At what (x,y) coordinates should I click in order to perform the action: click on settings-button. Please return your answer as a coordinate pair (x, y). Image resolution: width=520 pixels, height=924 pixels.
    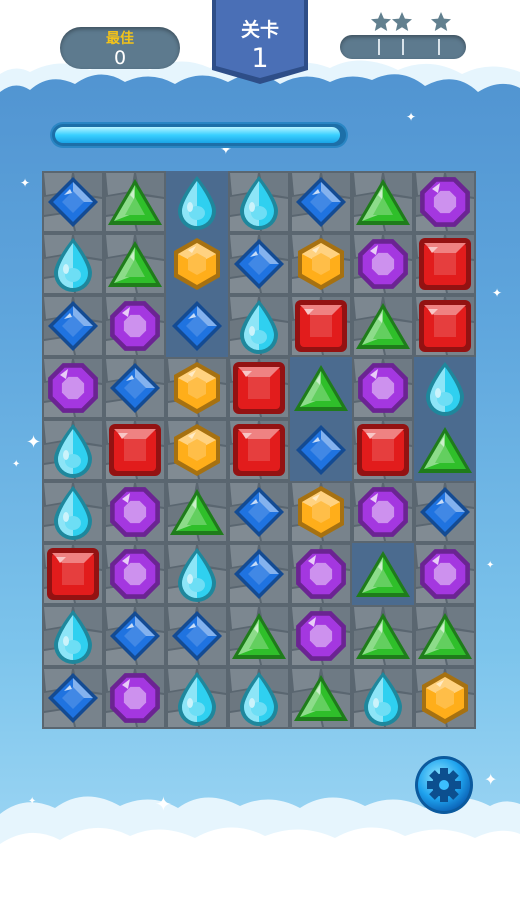
    Looking at the image, I should click on (444, 785).